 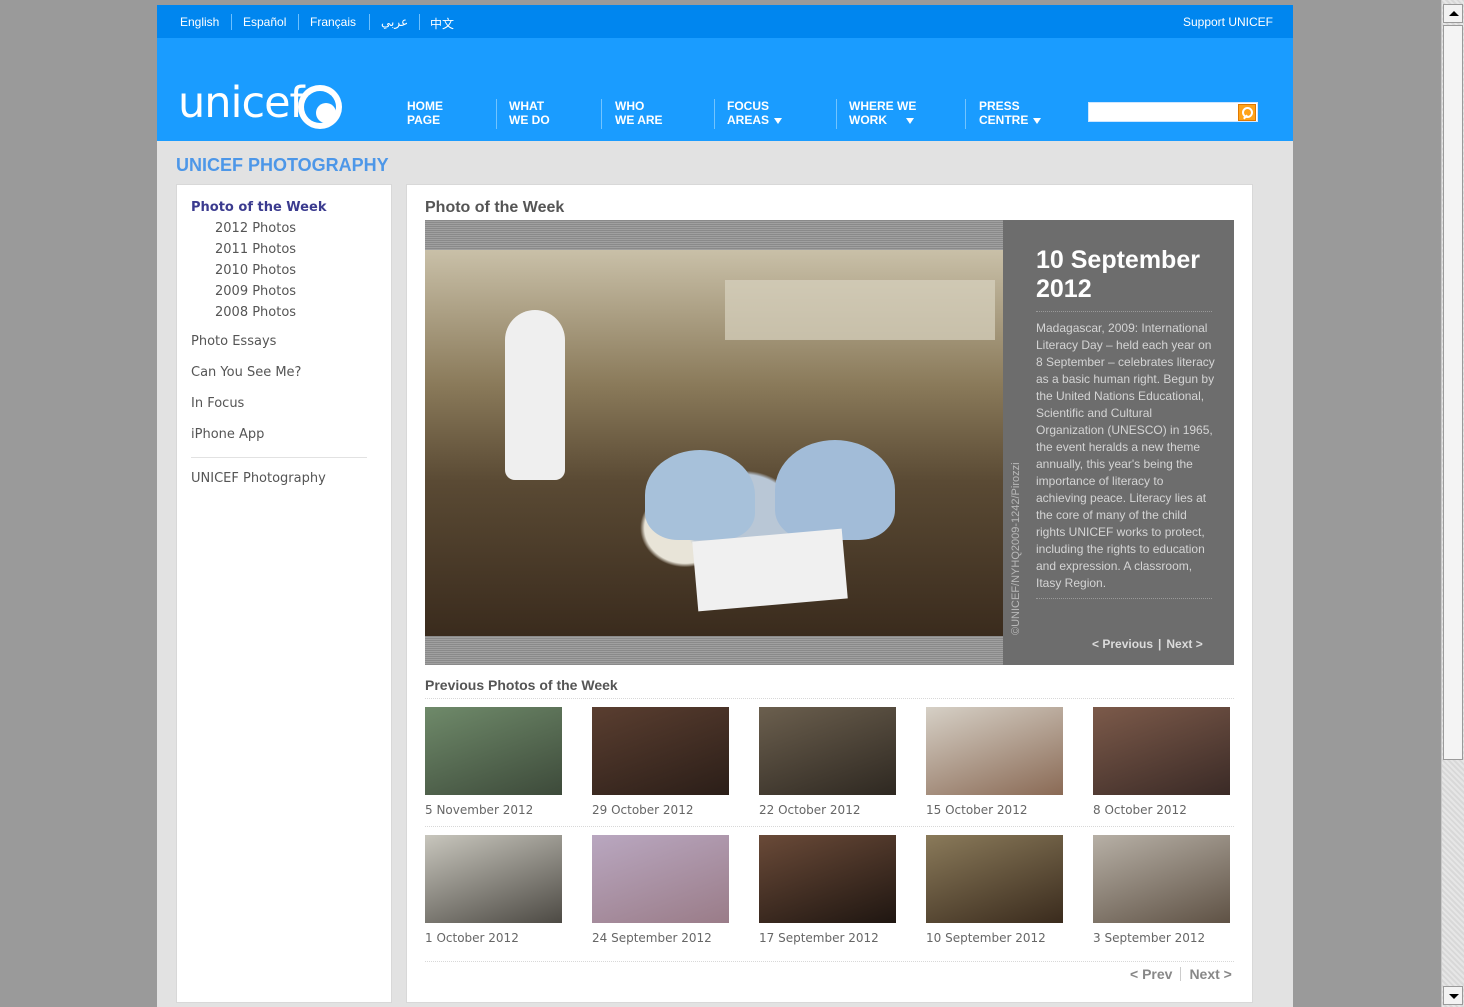 I want to click on thumbnail-caption: 8 October 2012, so click(x=1140, y=810).